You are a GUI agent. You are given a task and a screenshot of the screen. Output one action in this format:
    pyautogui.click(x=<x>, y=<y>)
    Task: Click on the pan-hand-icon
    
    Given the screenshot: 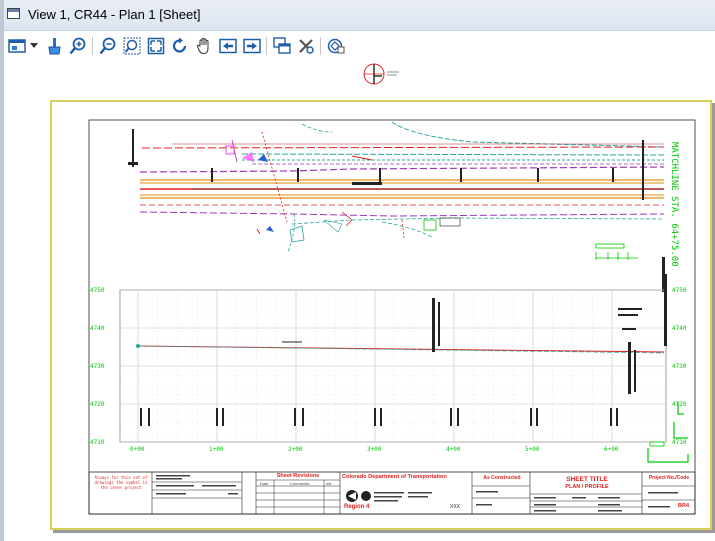 What is the action you would take?
    pyautogui.click(x=202, y=46)
    